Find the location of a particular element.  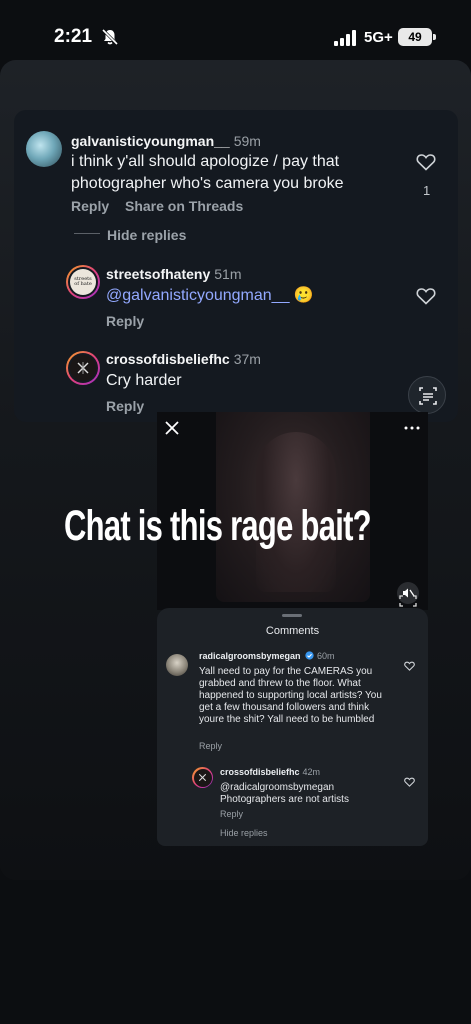

comment-text: @galvanisticyoungman__ 🥲 is located at coordinates (236, 296).